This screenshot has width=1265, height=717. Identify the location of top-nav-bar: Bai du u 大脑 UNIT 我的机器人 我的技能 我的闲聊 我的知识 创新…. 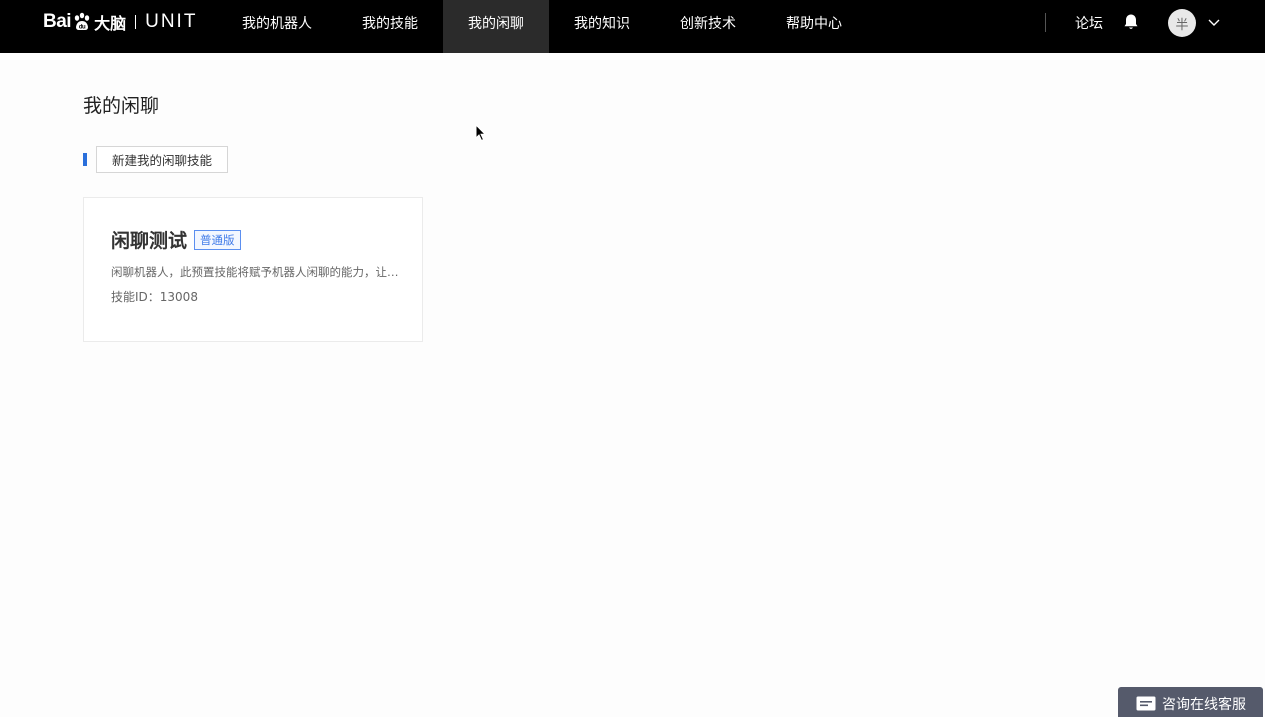
(632, 26).